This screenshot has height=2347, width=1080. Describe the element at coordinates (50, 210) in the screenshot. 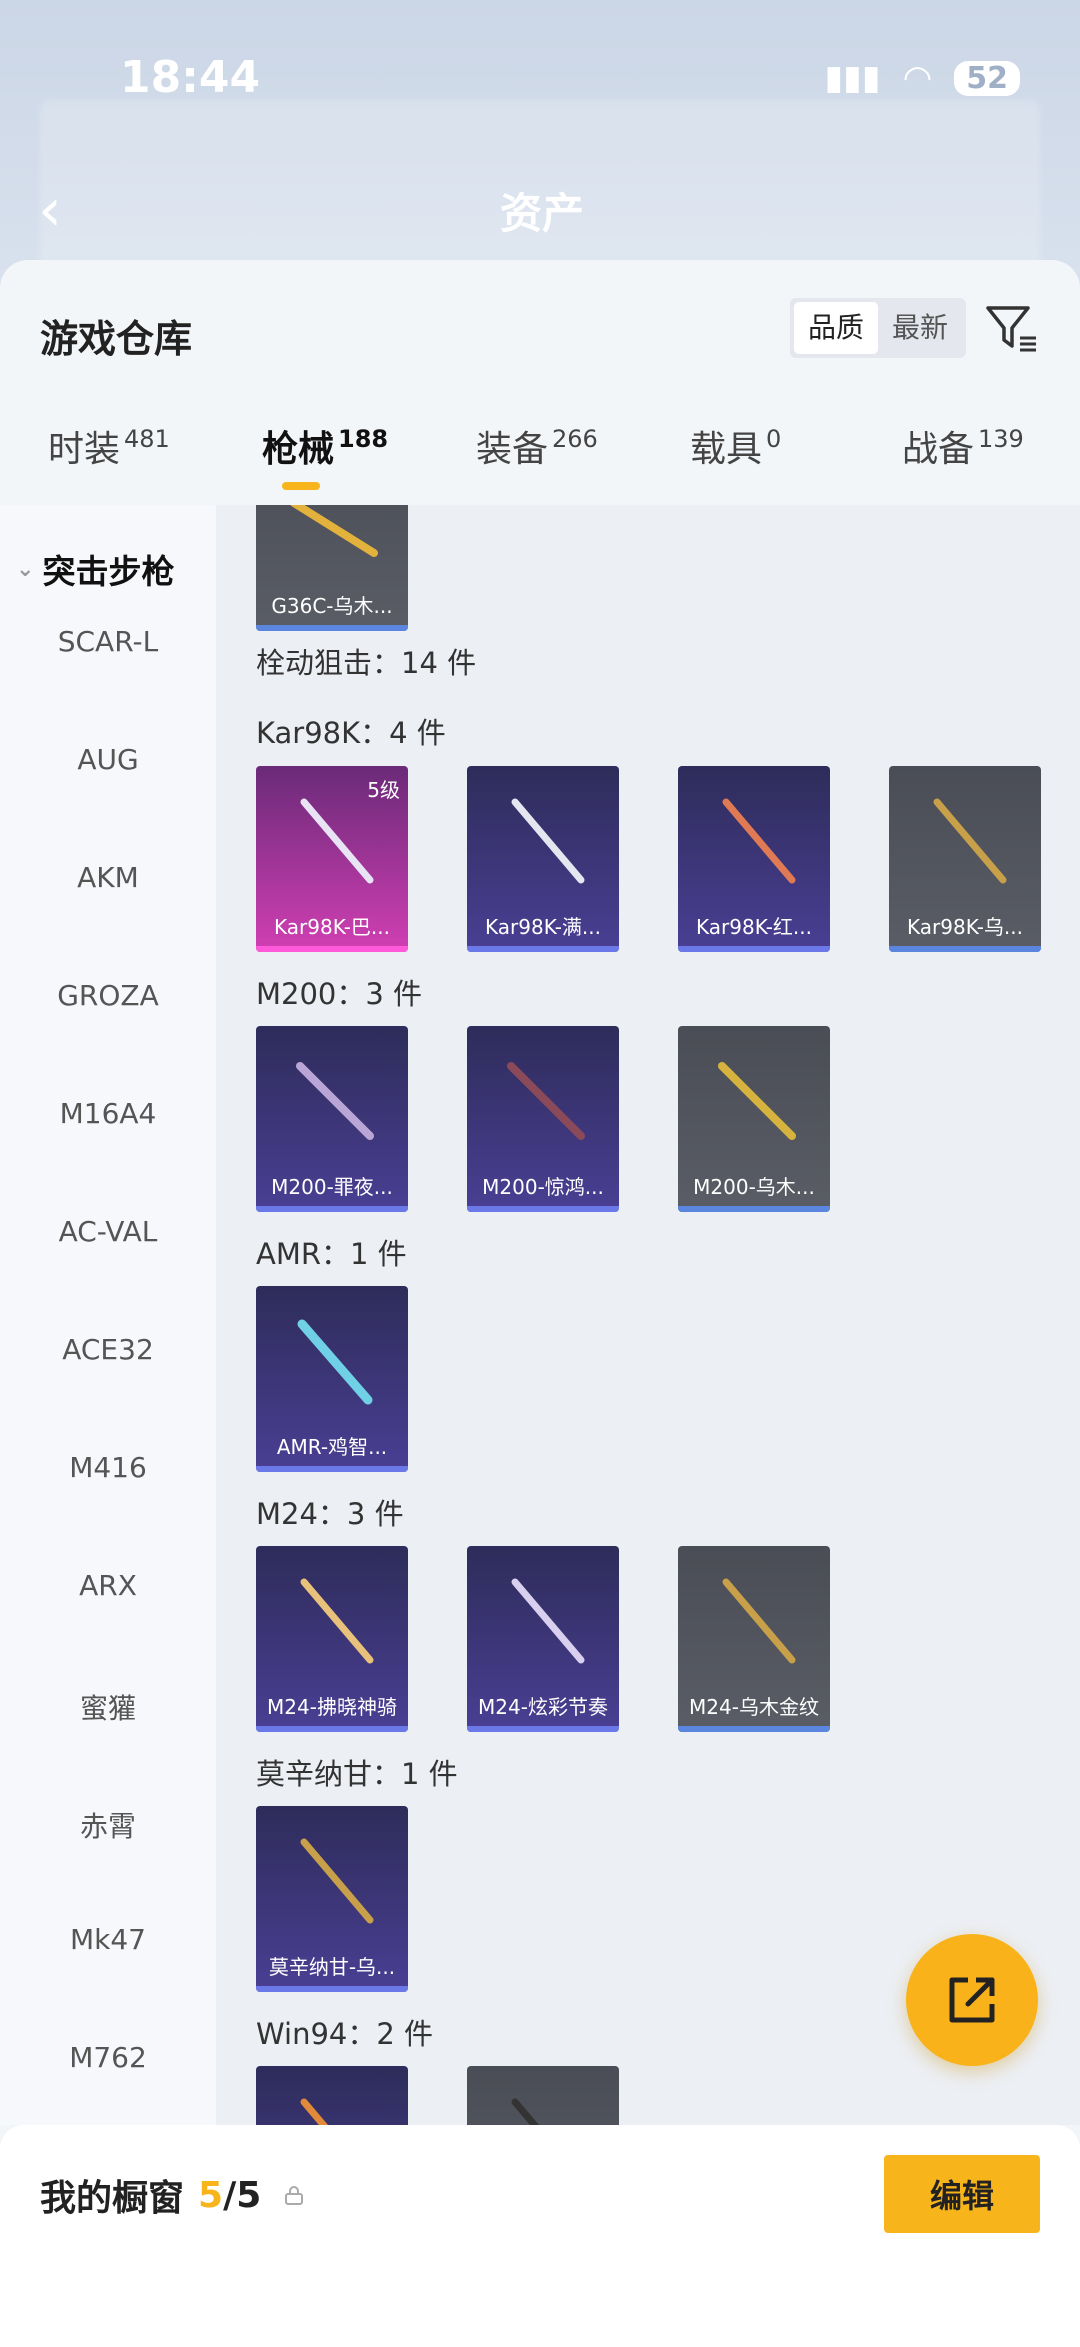

I see `back-arrow-icon: ‹` at that location.